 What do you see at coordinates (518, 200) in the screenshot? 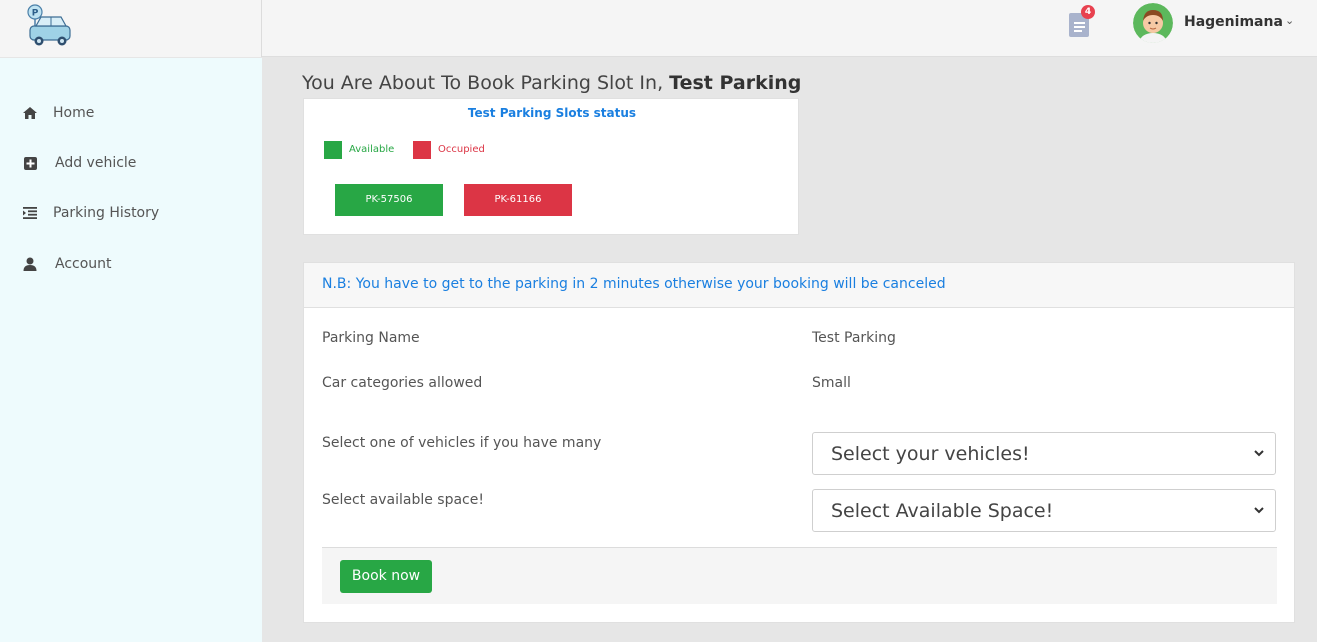
I see `slot-occupied: PK-61166` at bounding box center [518, 200].